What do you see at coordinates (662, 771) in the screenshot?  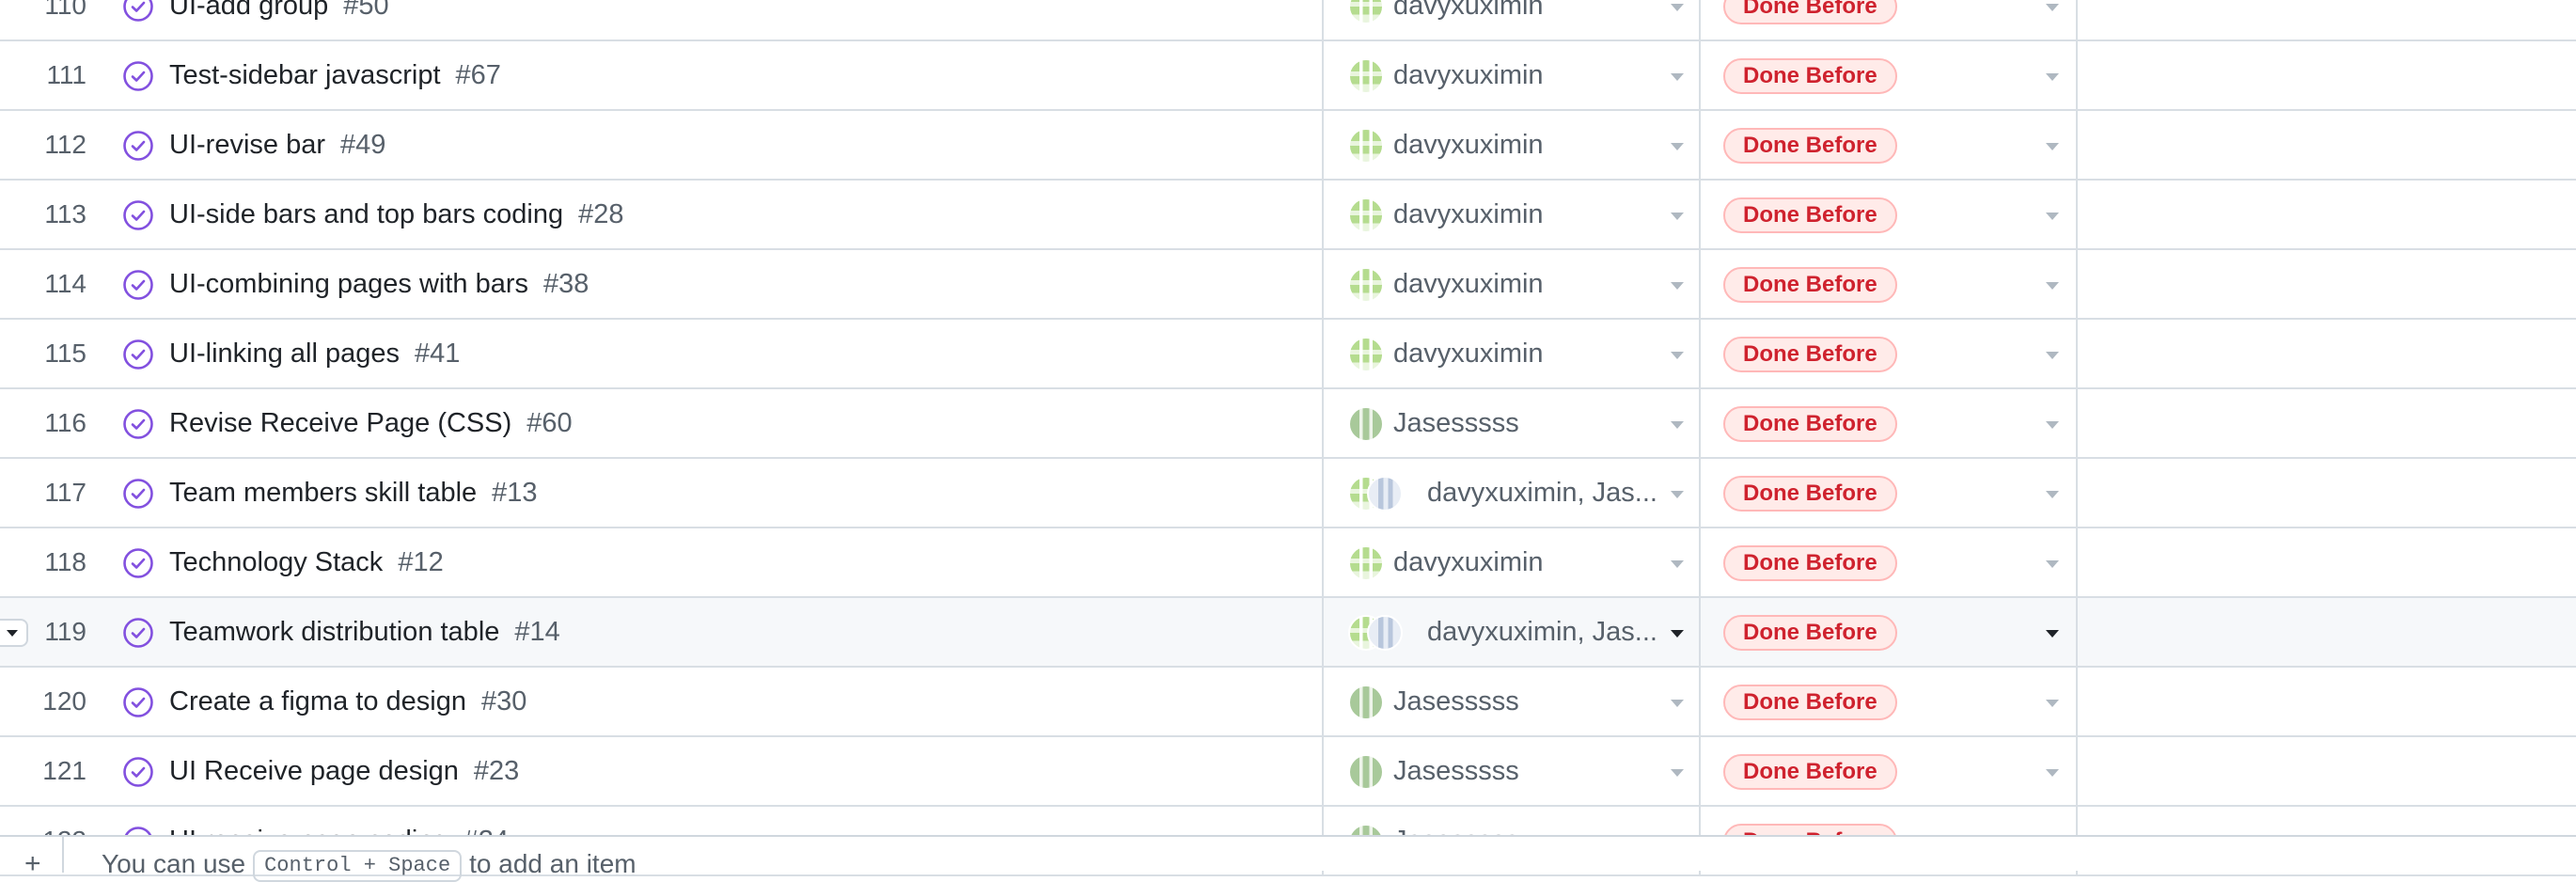 I see `title-cell: 121 UI Receive page design #23` at bounding box center [662, 771].